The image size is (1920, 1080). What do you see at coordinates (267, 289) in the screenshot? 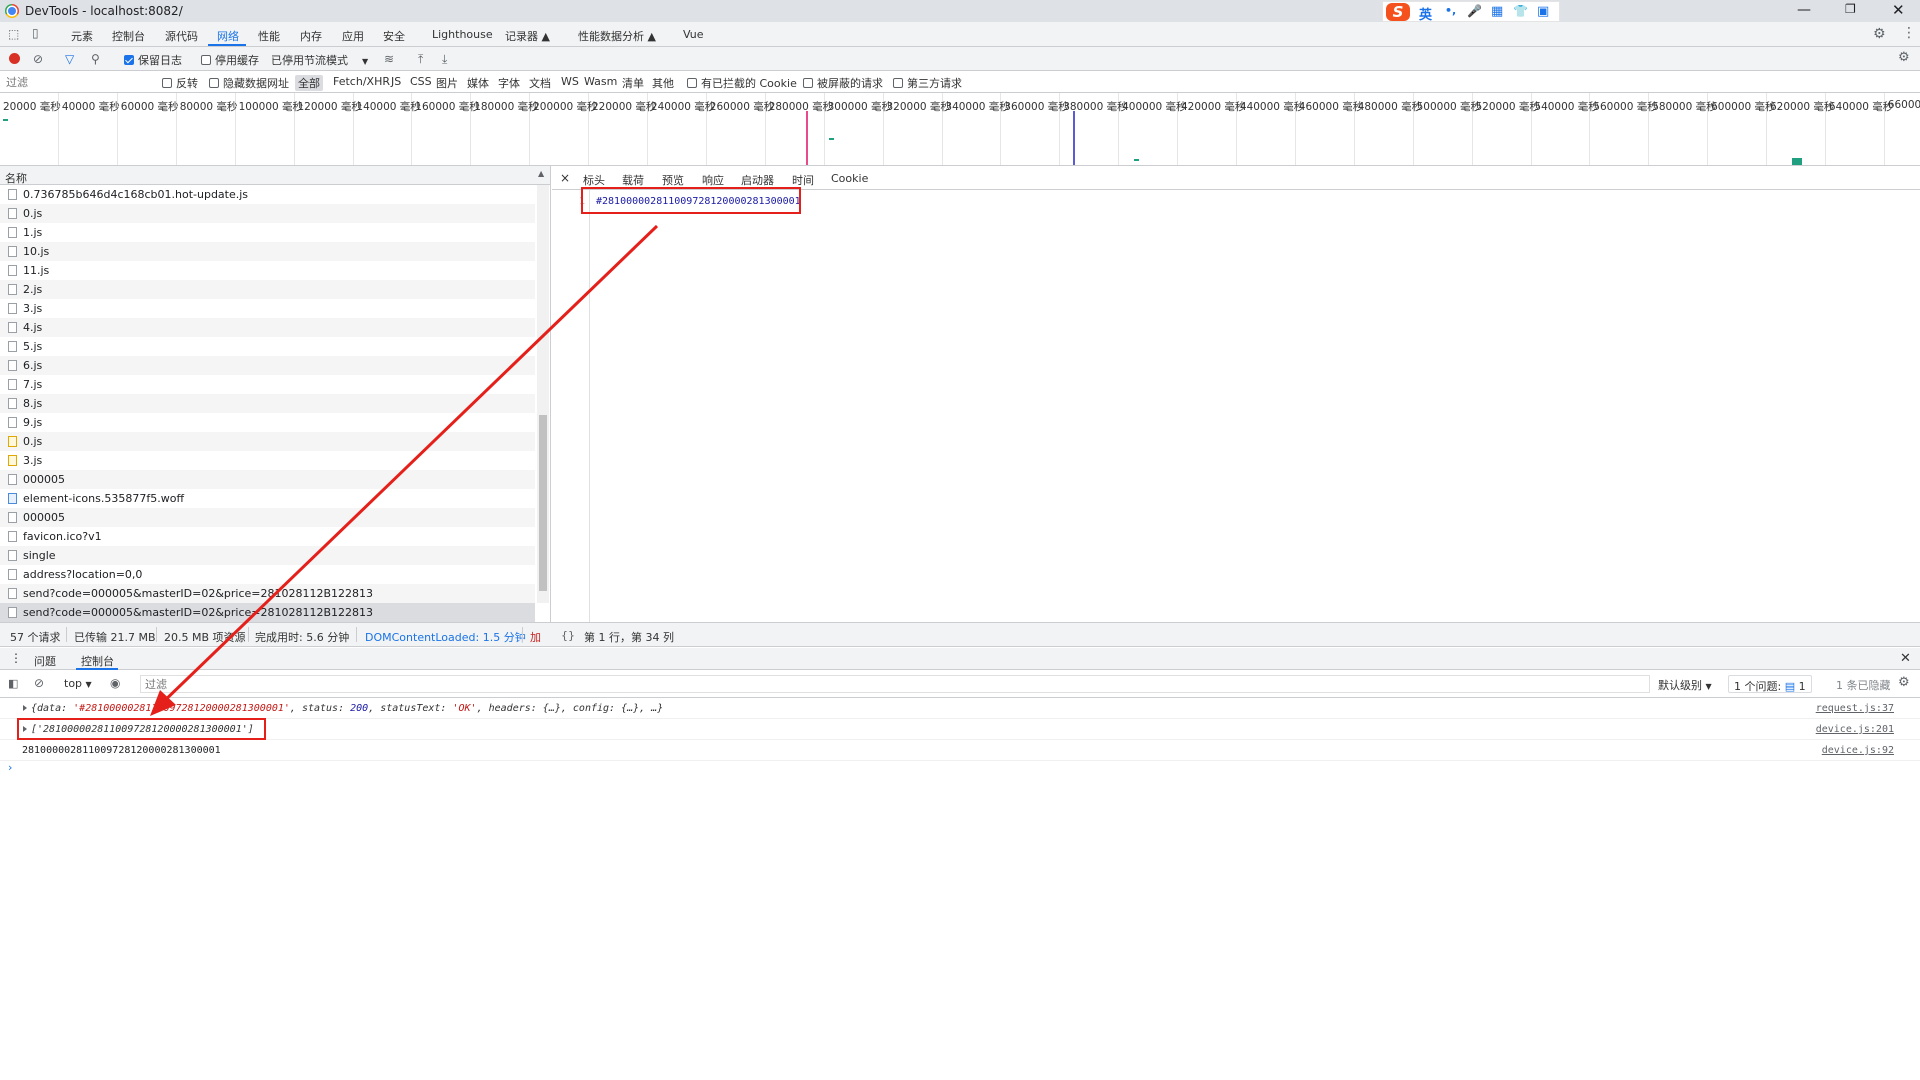
I see `request-row: 2.js` at bounding box center [267, 289].